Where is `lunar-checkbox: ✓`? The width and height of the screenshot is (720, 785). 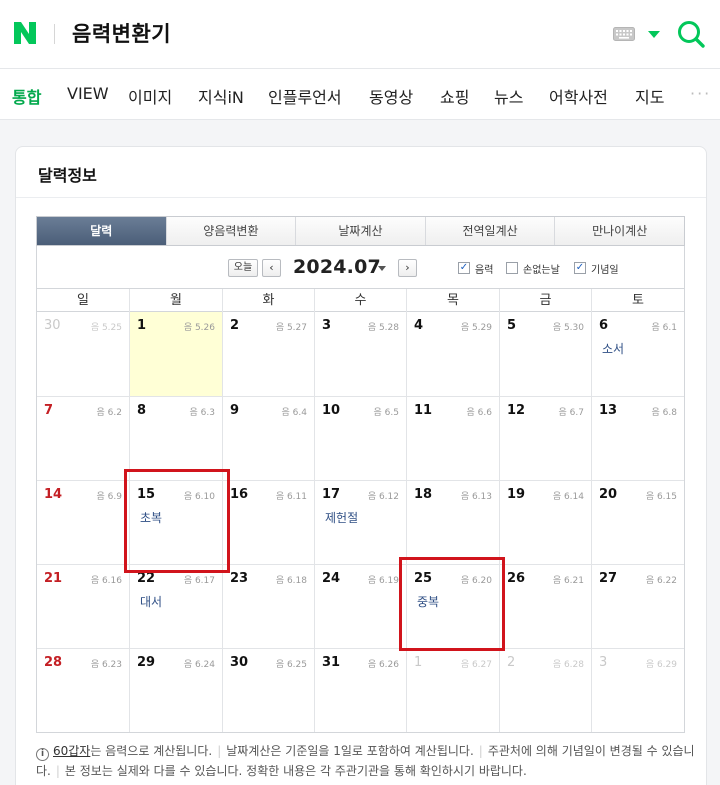
lunar-checkbox: ✓ is located at coordinates (464, 268).